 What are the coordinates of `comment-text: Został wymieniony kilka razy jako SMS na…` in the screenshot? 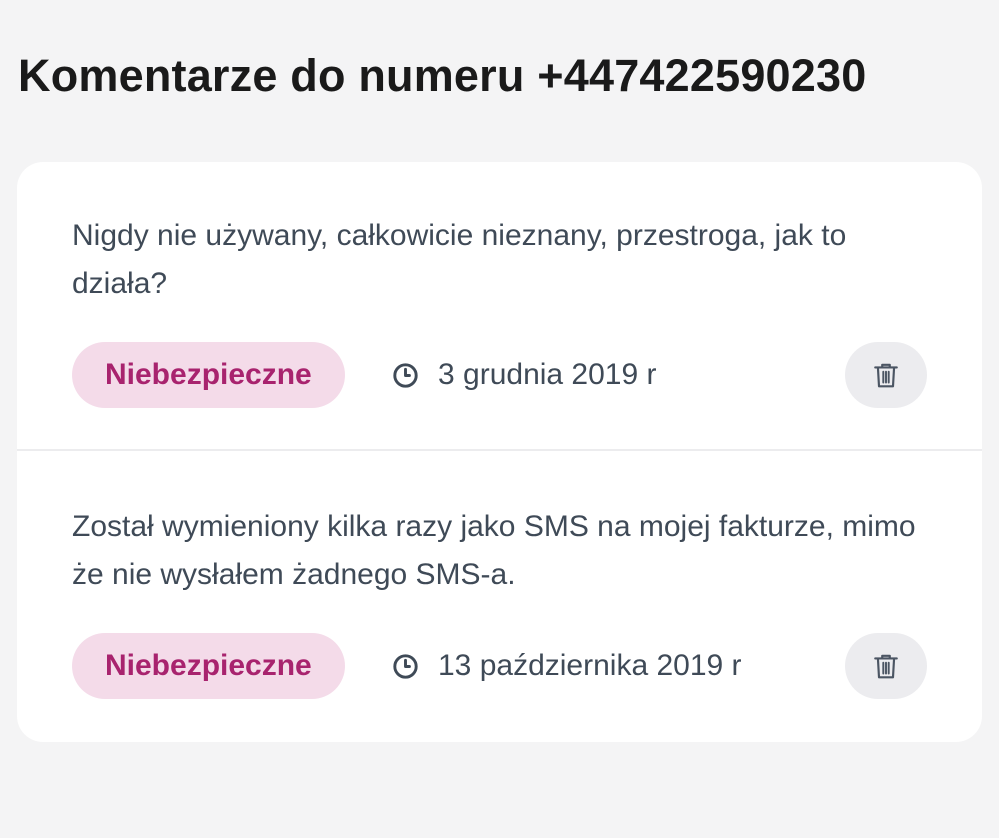 It's located at (494, 550).